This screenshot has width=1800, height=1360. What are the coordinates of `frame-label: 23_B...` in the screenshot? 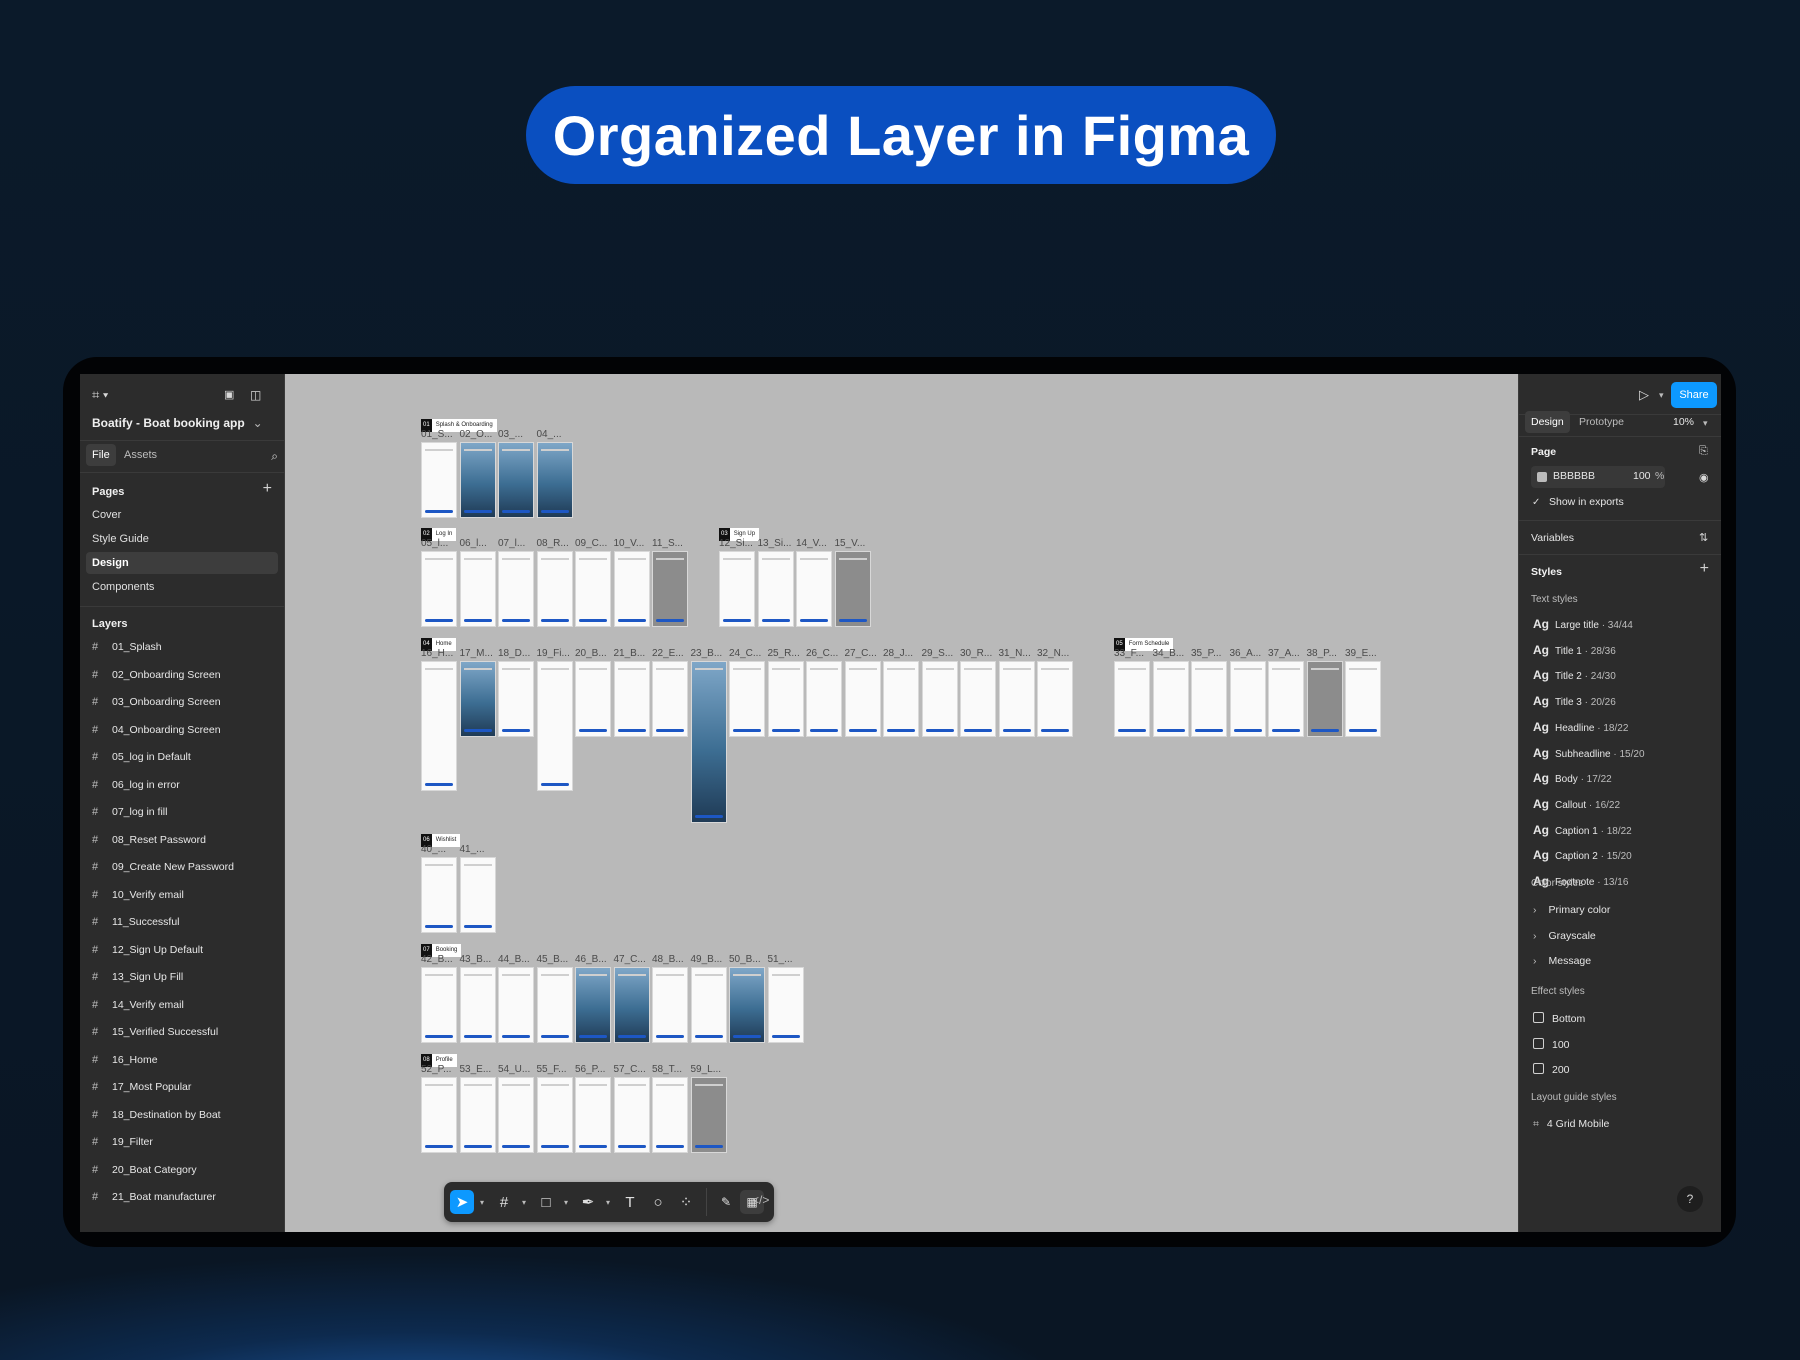 It's located at (707, 653).